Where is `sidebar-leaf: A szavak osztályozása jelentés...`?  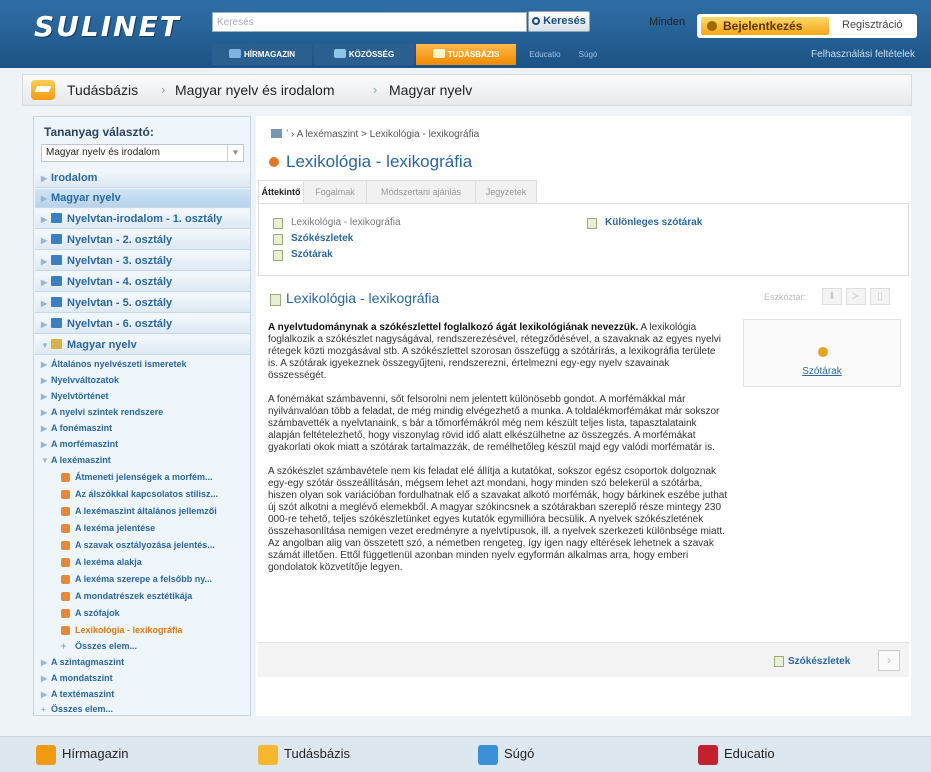
sidebar-leaf: A szavak osztályozása jelentés... is located at coordinates (142, 545).